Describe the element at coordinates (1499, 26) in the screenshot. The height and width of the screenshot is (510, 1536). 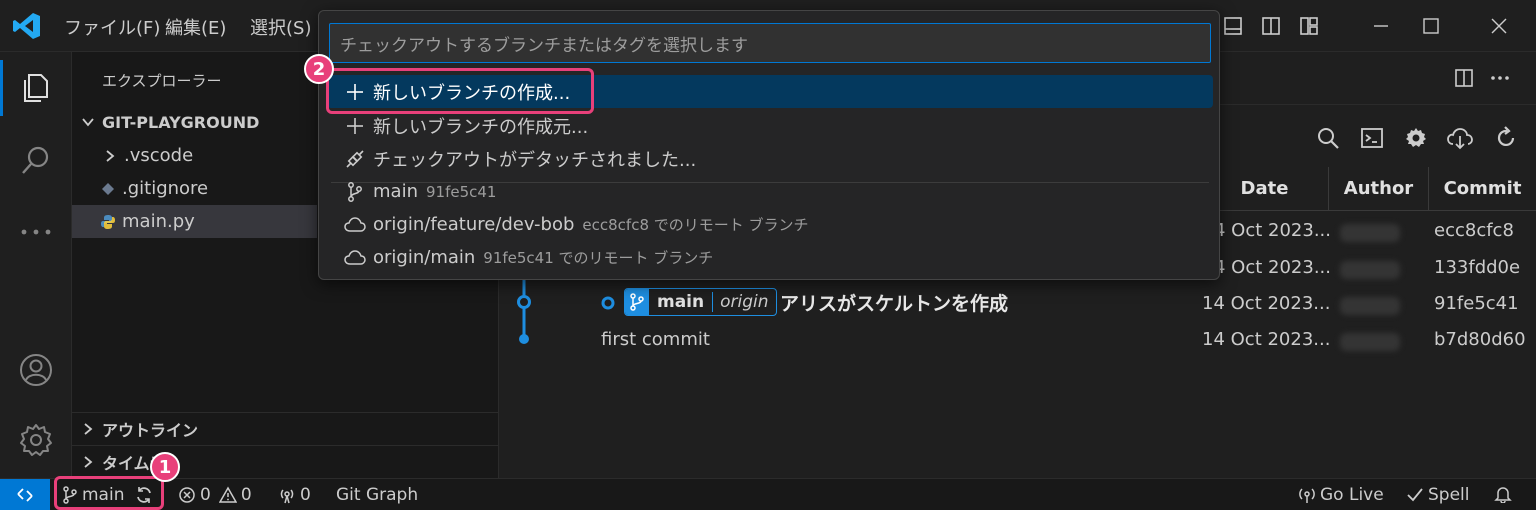
I see `close-icon` at that location.